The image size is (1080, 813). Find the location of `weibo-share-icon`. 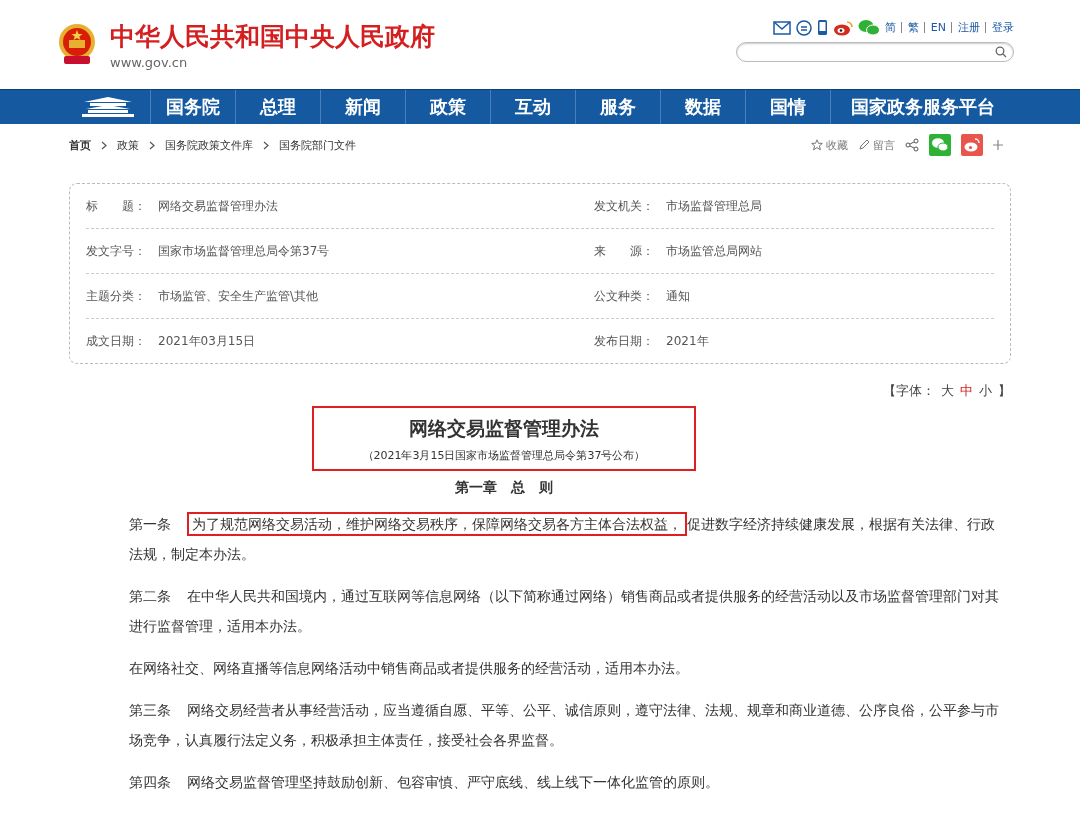

weibo-share-icon is located at coordinates (972, 145).